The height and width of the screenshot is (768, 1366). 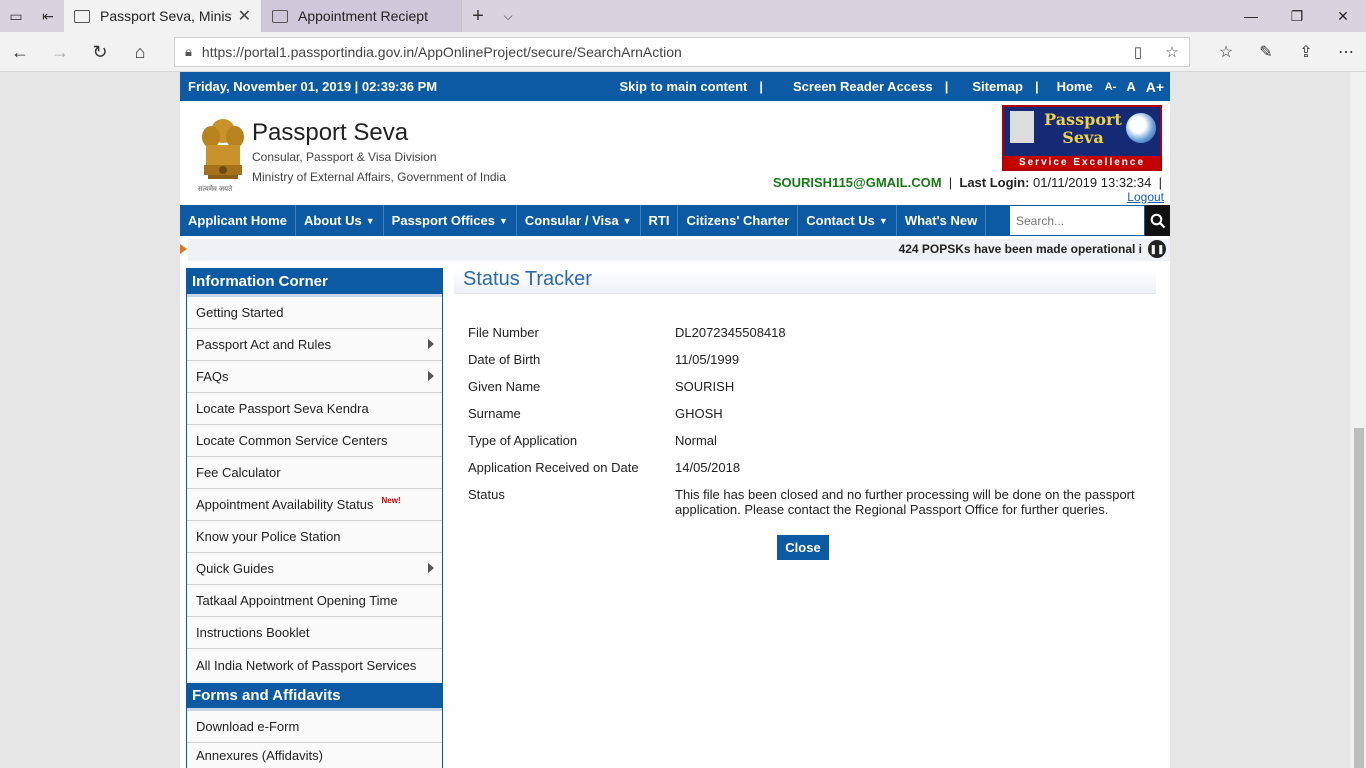 What do you see at coordinates (314, 377) in the screenshot?
I see `sidebar-item-faqs: FAQs` at bounding box center [314, 377].